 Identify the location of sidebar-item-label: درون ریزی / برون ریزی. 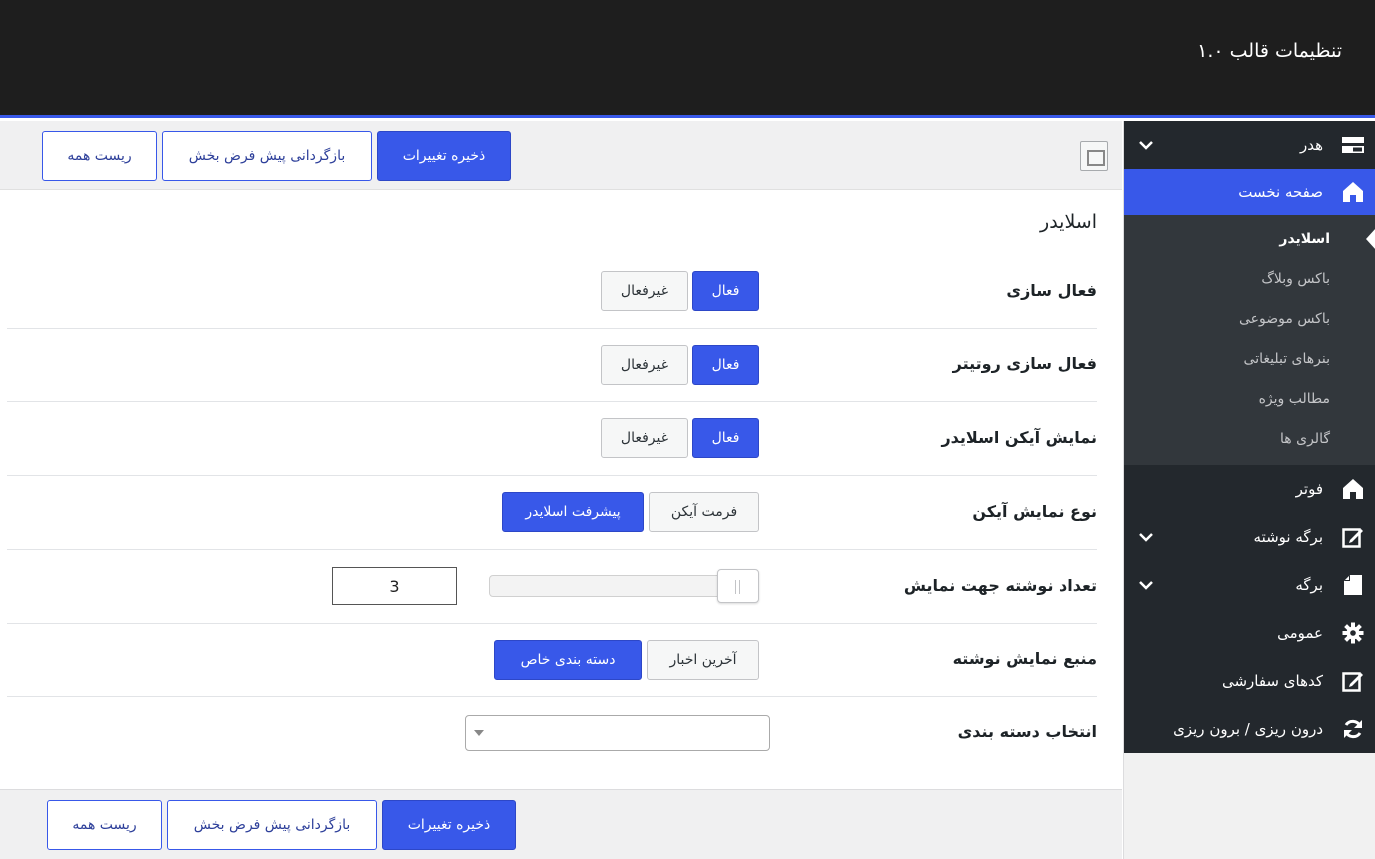
(1248, 729).